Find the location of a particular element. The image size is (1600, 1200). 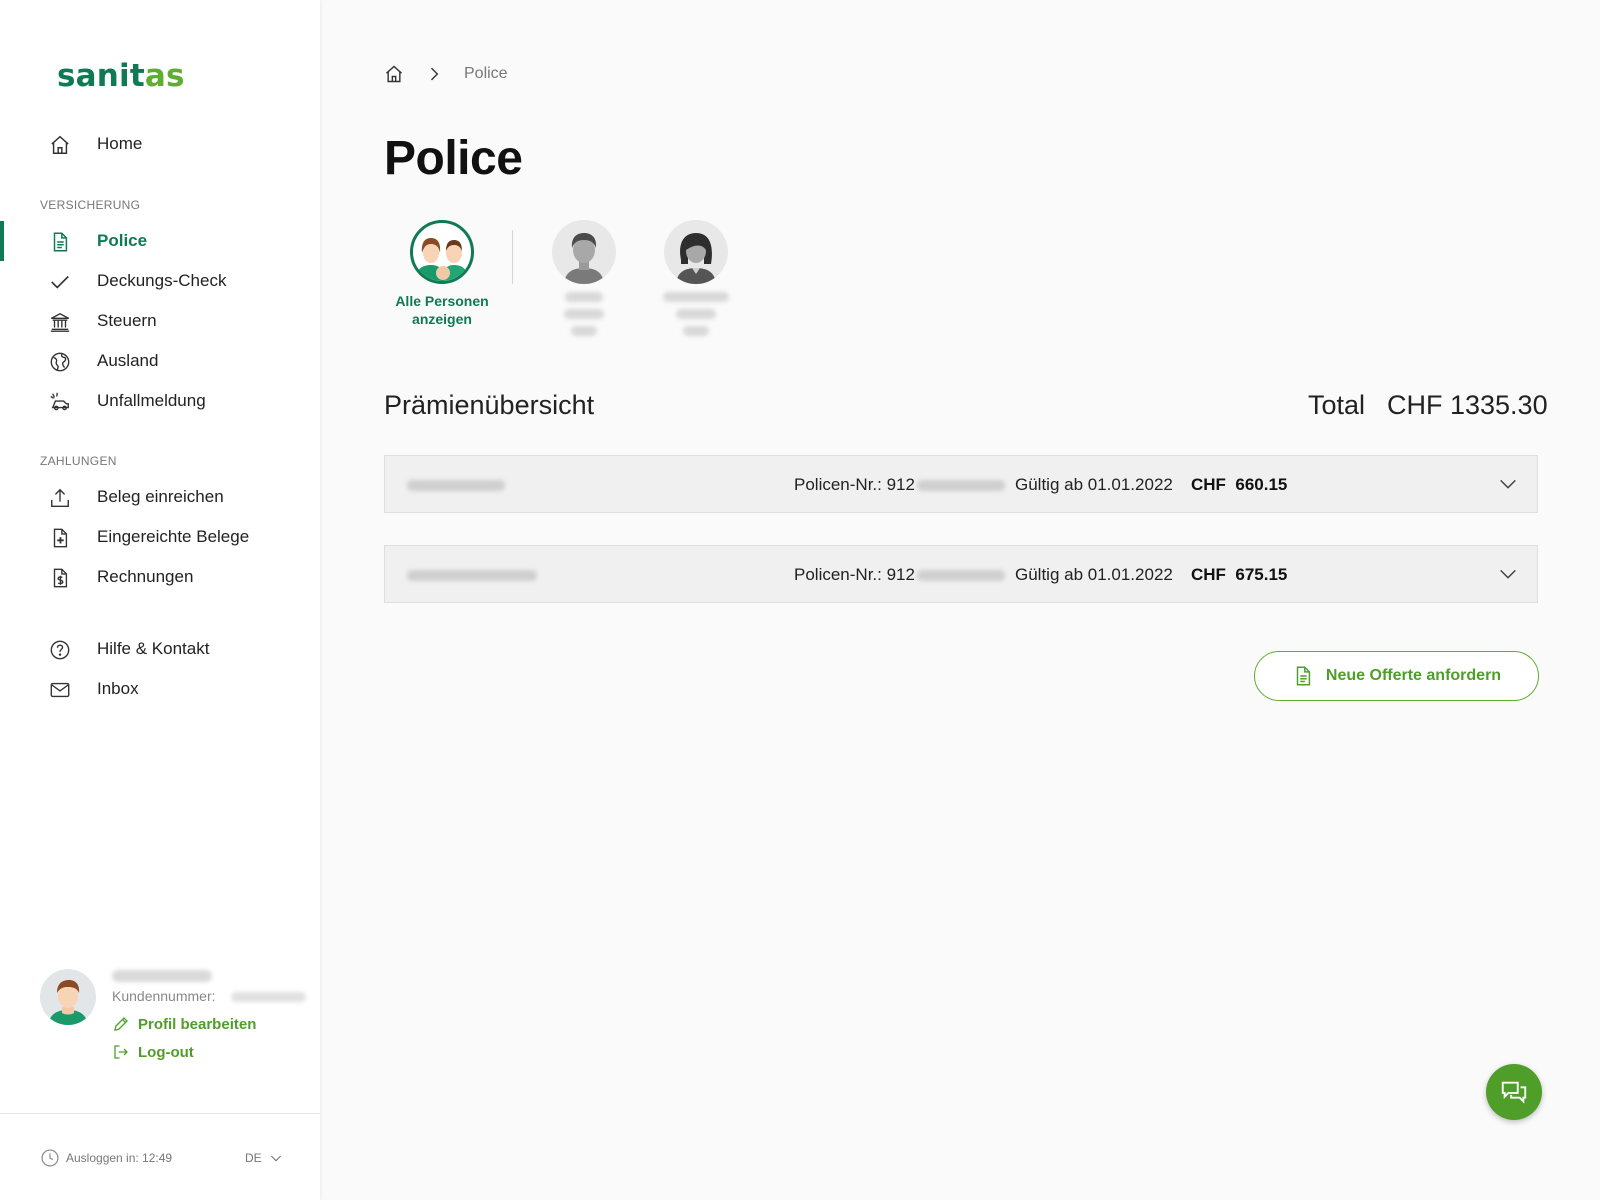

female-avatar-icon is located at coordinates (696, 258).